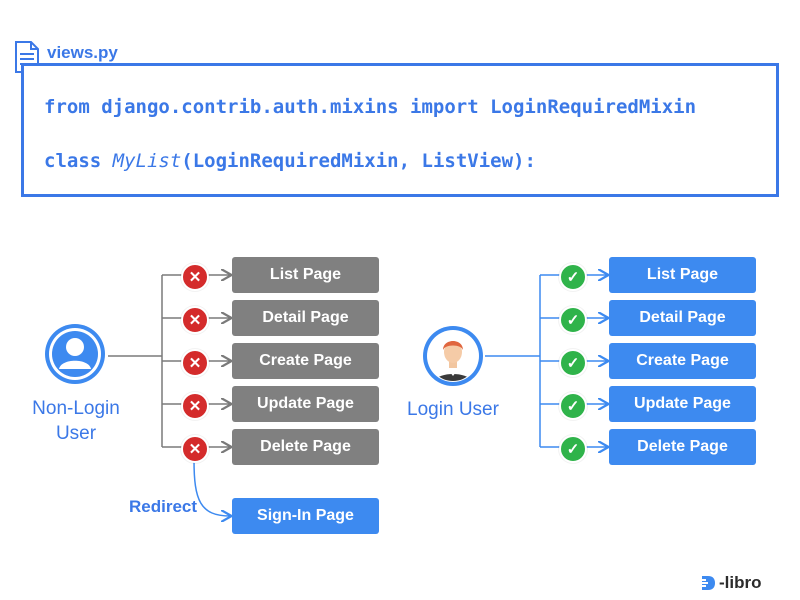  I want to click on login-update-page: Update Page, so click(682, 404).